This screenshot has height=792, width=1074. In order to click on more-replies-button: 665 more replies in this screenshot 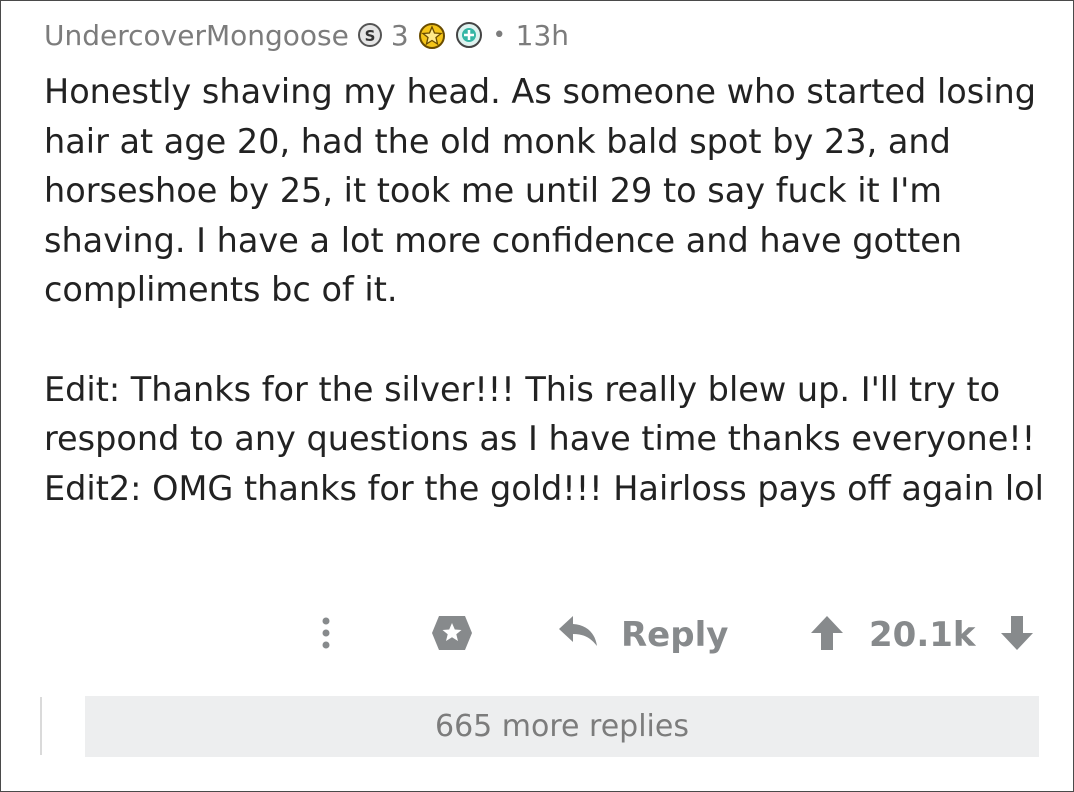, I will do `click(562, 726)`.